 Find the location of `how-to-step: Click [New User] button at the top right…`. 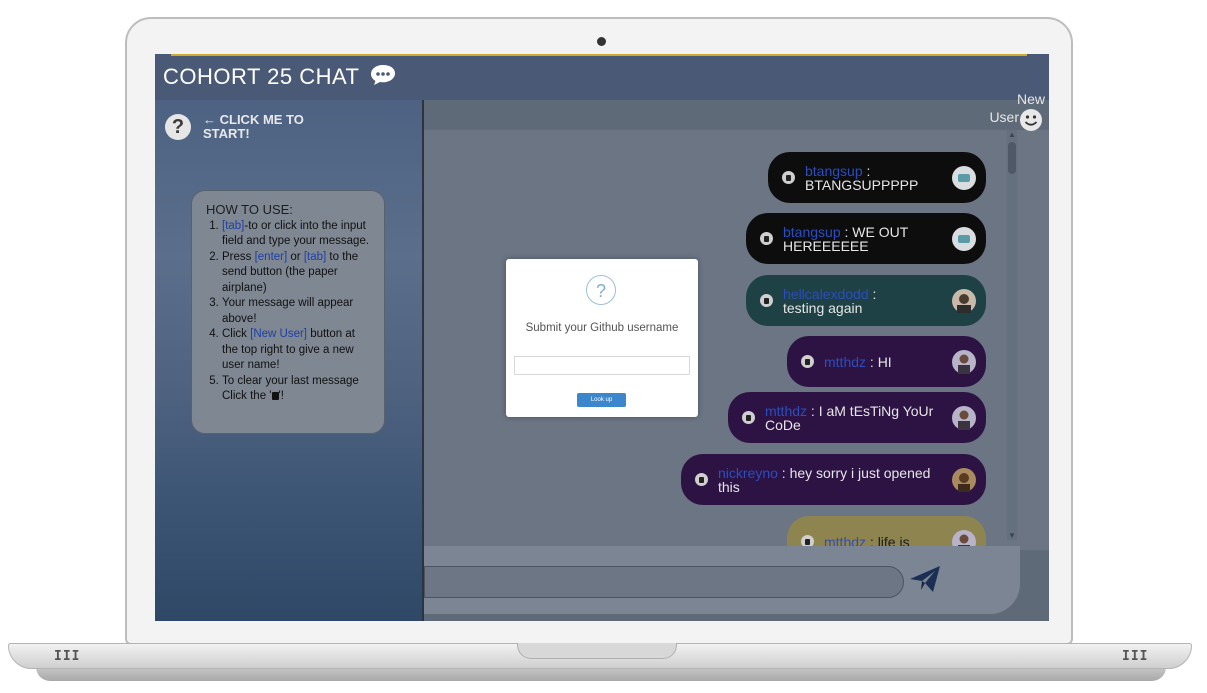

how-to-step: Click [New User] button at the top right… is located at coordinates (298, 350).